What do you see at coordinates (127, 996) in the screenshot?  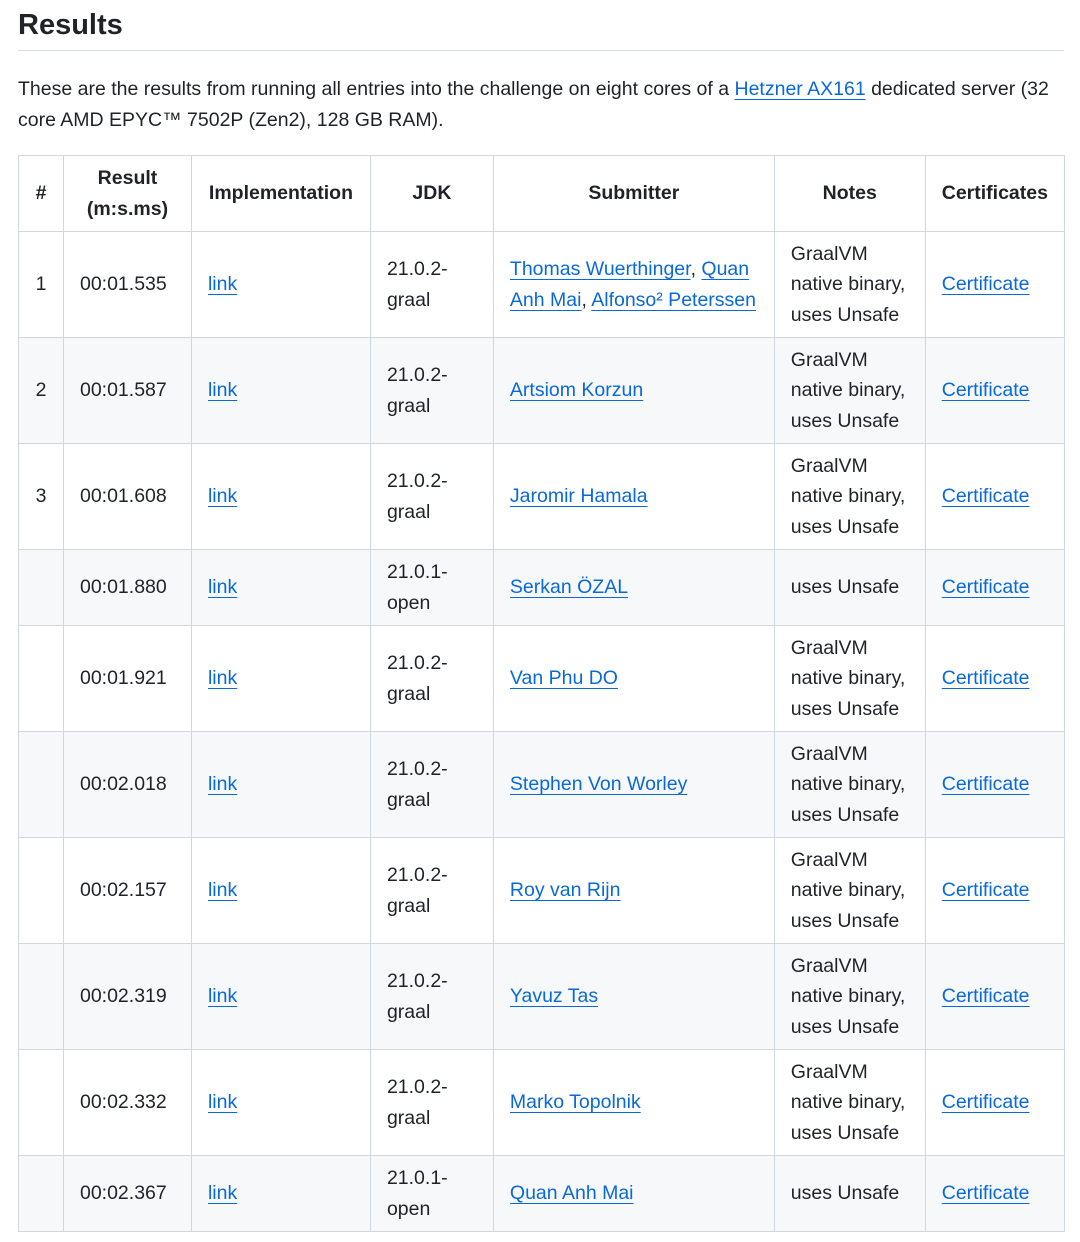 I see `result-time-cell: 00:02.319` at bounding box center [127, 996].